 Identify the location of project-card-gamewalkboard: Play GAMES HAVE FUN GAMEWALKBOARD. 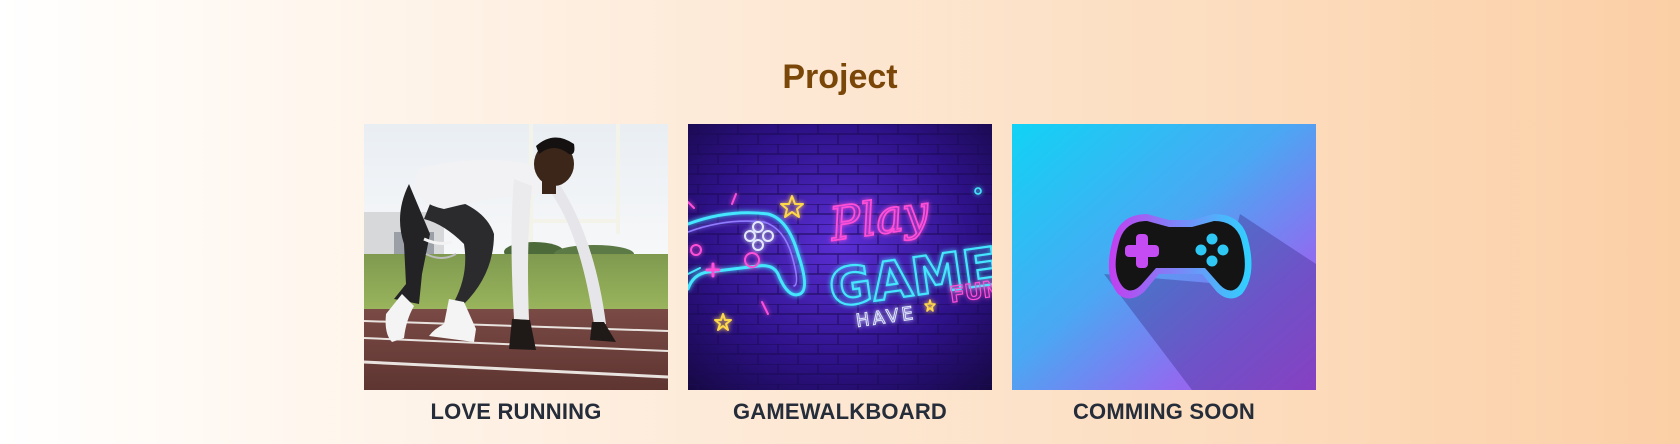
(840, 274).